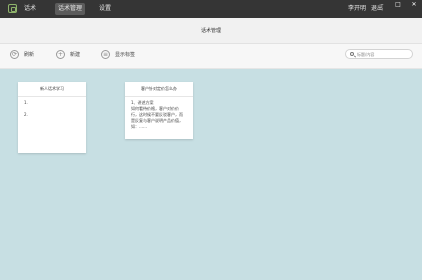 The height and width of the screenshot is (280, 422). I want to click on search-box, so click(379, 54).